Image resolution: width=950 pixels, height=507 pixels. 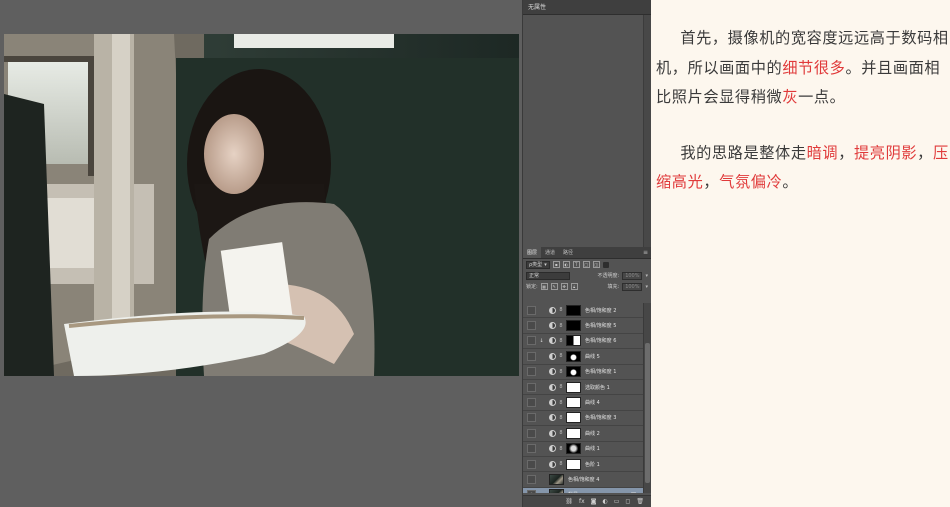 What do you see at coordinates (600, 417) in the screenshot?
I see `layer-name: 色相/饱和度 3` at bounding box center [600, 417].